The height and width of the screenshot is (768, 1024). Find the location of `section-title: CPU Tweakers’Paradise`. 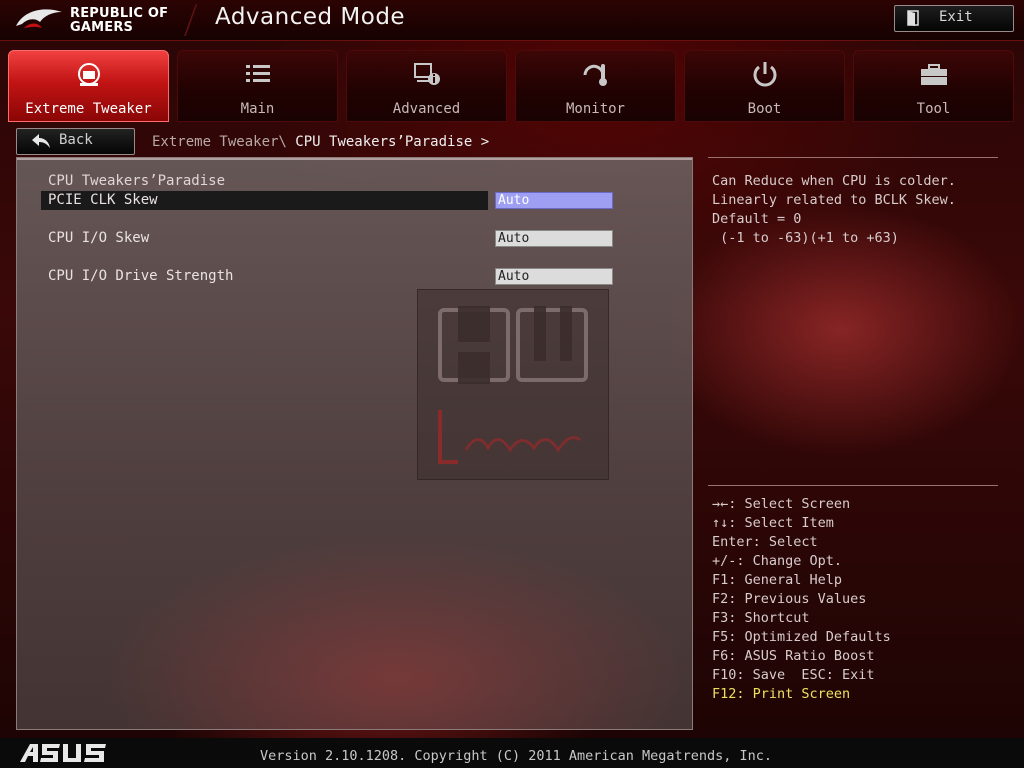

section-title: CPU Tweakers’Paradise is located at coordinates (137, 181).